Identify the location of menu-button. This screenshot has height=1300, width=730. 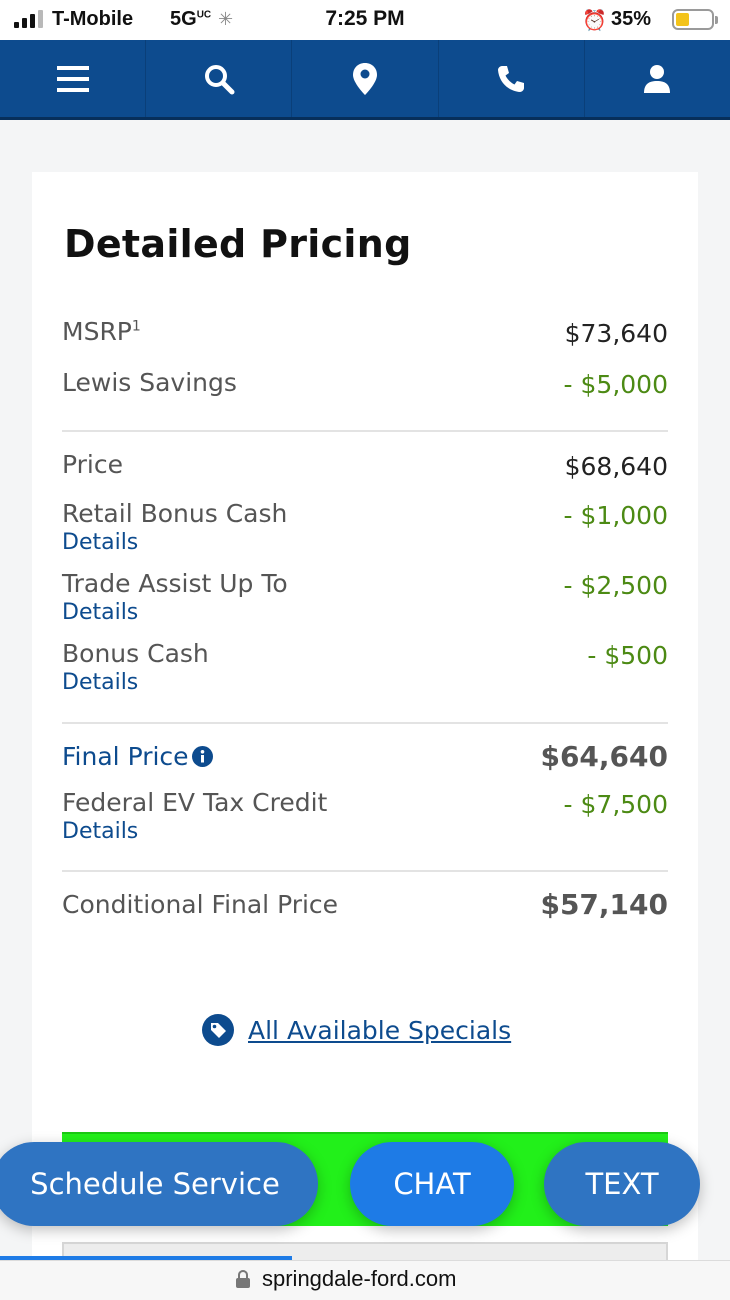
(73, 78).